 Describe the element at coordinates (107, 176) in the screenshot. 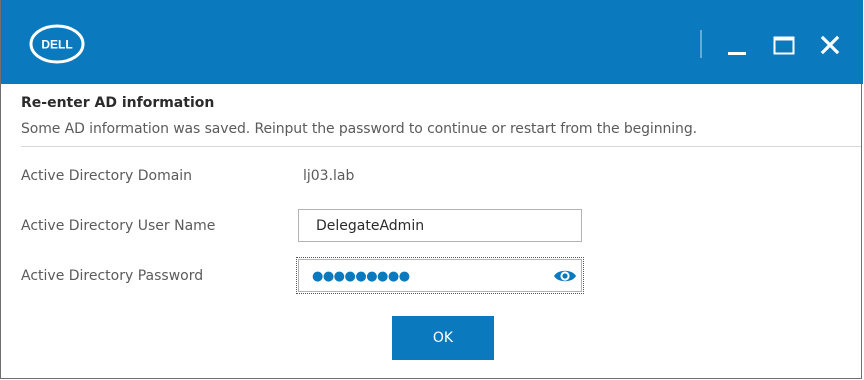

I see `domain-label: Active Directory Domain` at that location.